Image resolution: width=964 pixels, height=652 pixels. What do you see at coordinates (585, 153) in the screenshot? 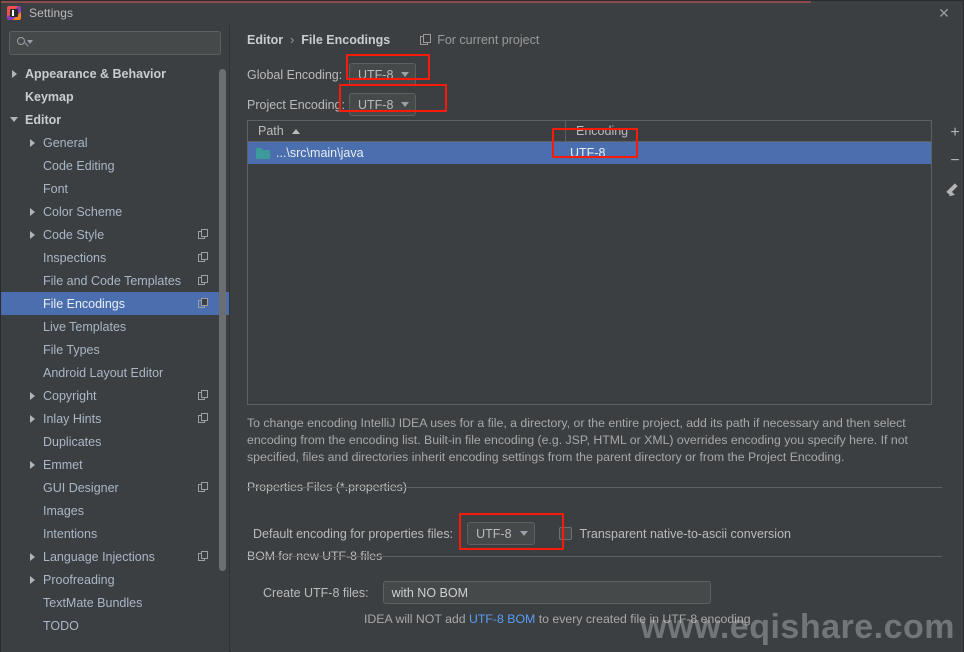
I see `cell-encoding: UTF-8` at bounding box center [585, 153].